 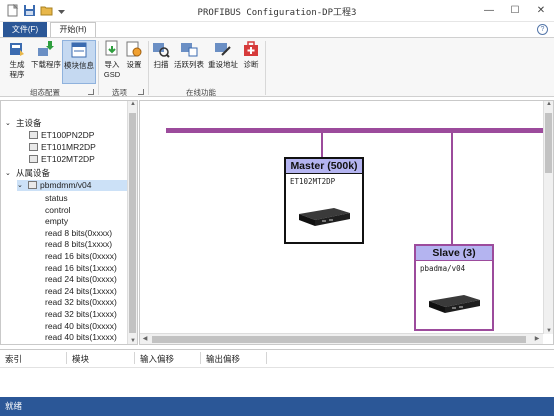 What do you see at coordinates (81, 302) in the screenshot?
I see `tree-item-module: read 32 bits(0xxxx)` at bounding box center [81, 302].